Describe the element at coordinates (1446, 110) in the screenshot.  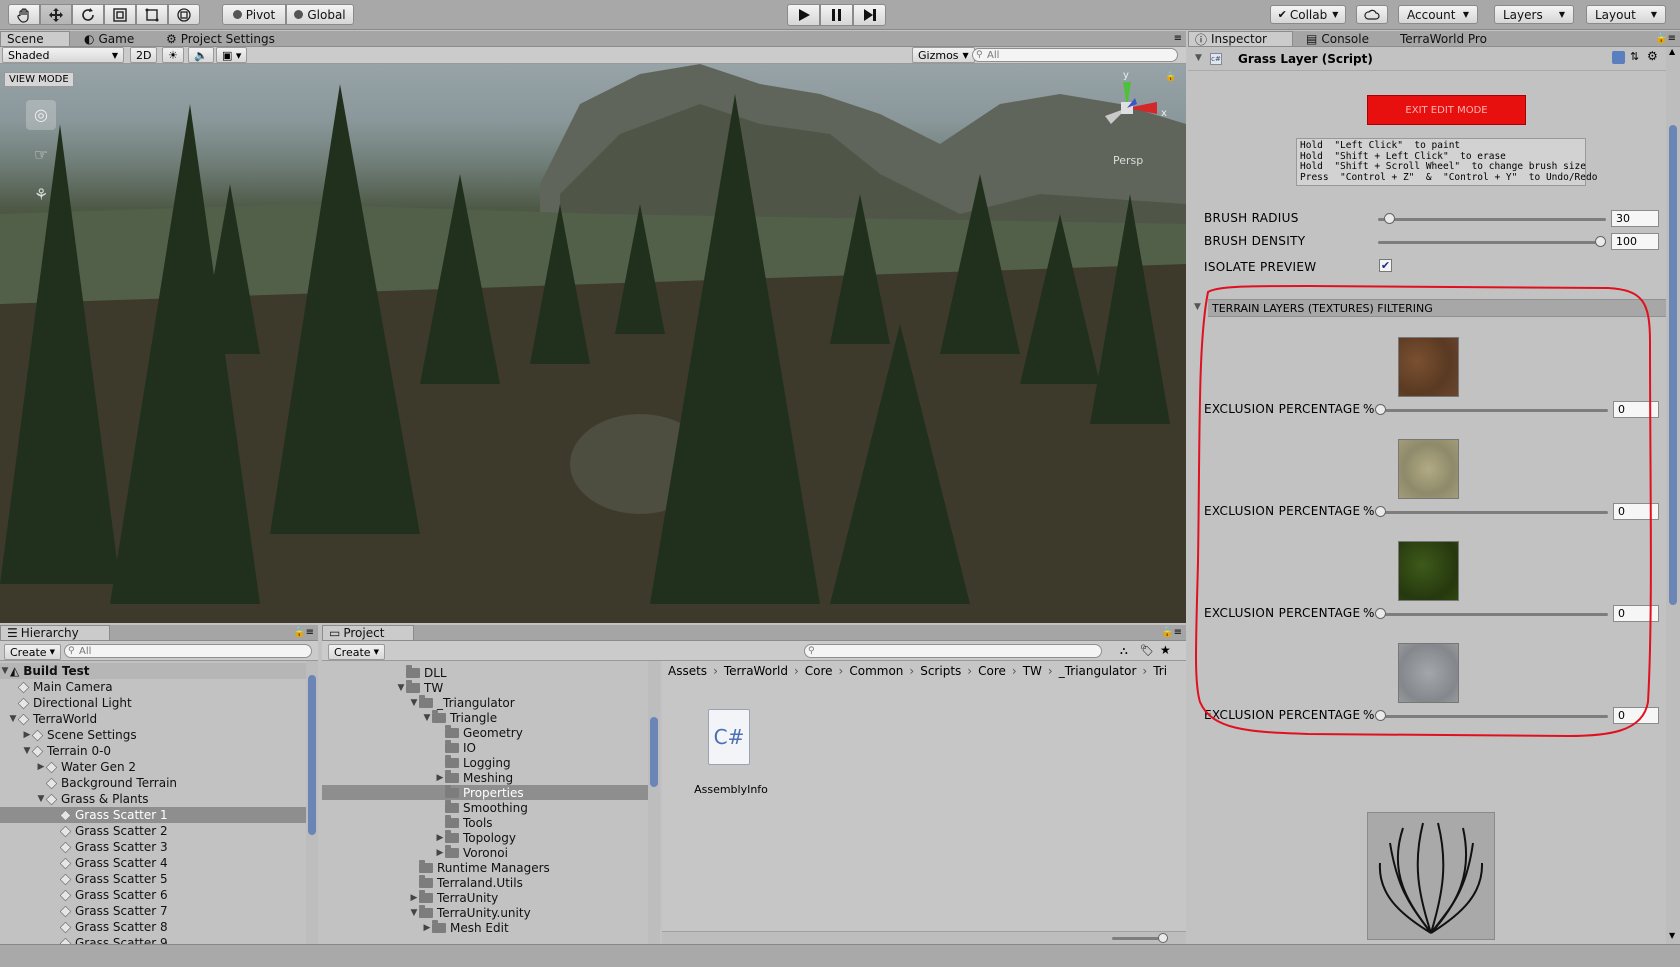
I see `exit-edit-mode-button: EXIT EDIT MODE` at that location.